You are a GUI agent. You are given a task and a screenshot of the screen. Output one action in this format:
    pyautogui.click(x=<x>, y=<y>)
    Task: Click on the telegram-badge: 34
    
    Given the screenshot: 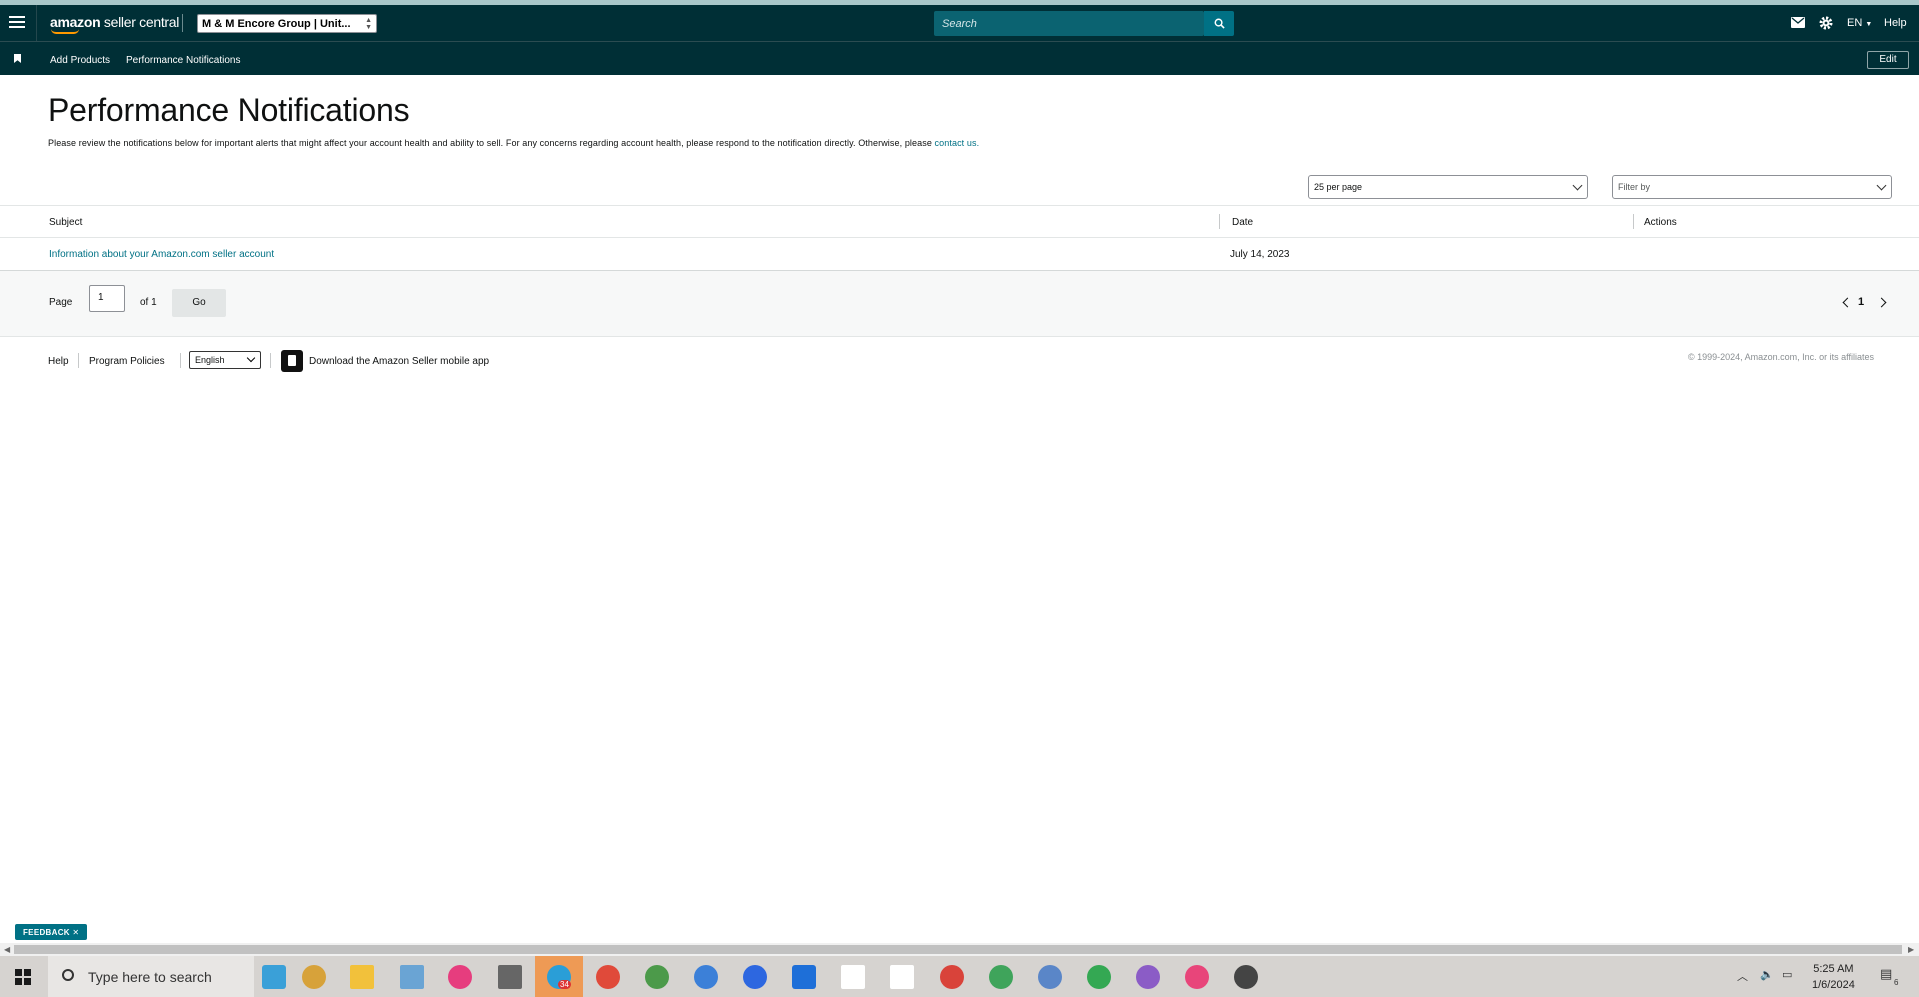 What is the action you would take?
    pyautogui.click(x=564, y=984)
    